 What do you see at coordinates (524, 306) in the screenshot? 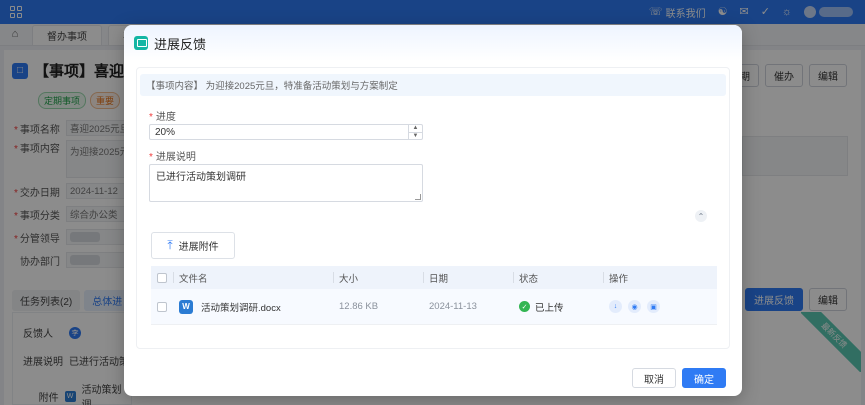
I see `check-circle-icon: ✓` at bounding box center [524, 306].